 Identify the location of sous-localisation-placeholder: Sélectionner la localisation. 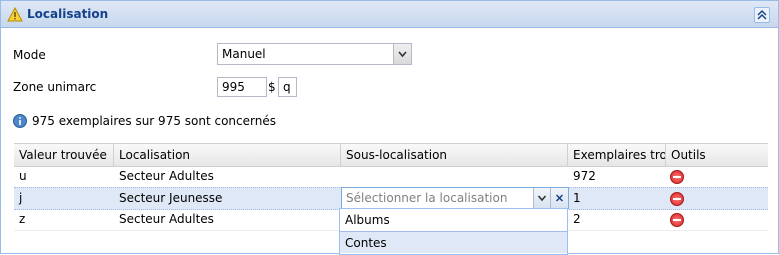
(427, 198).